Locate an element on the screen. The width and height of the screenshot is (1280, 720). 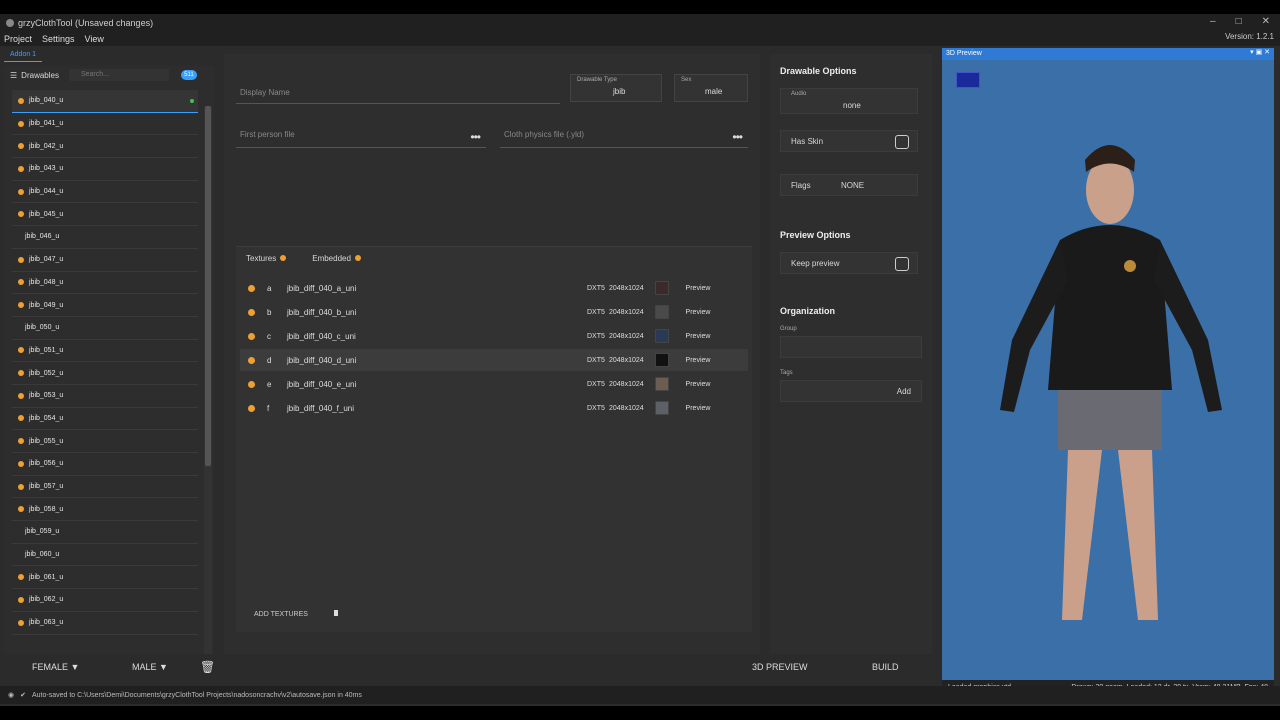
texture-row: b jbib_diff_040_b_uni DXT5 2048x1024 Preview is located at coordinates (494, 312).